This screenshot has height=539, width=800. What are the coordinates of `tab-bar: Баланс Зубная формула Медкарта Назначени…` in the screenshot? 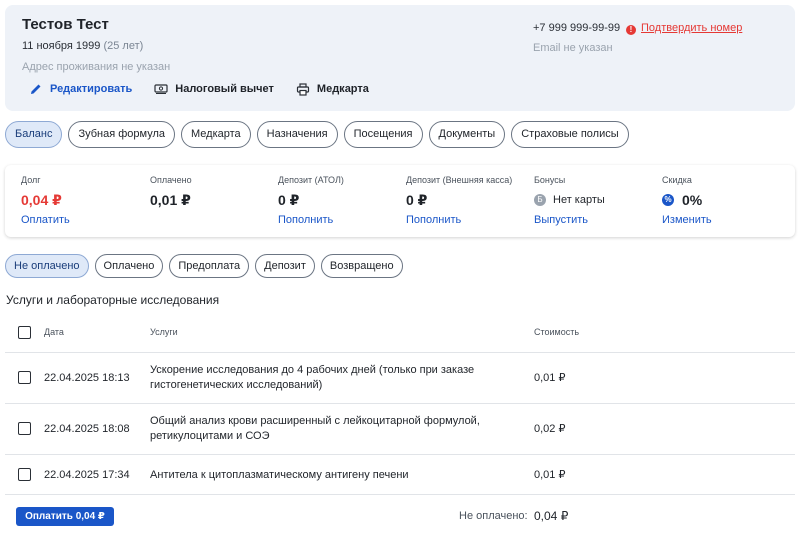 It's located at (320, 134).